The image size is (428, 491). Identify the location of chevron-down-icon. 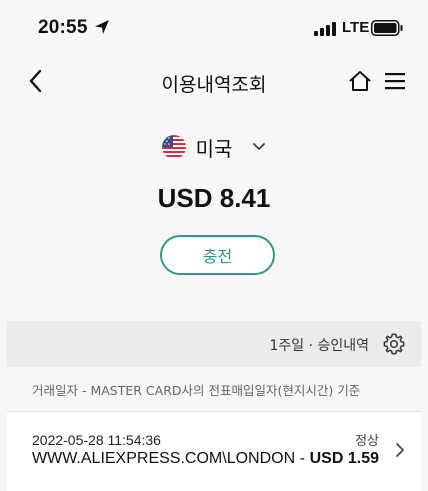
(259, 146).